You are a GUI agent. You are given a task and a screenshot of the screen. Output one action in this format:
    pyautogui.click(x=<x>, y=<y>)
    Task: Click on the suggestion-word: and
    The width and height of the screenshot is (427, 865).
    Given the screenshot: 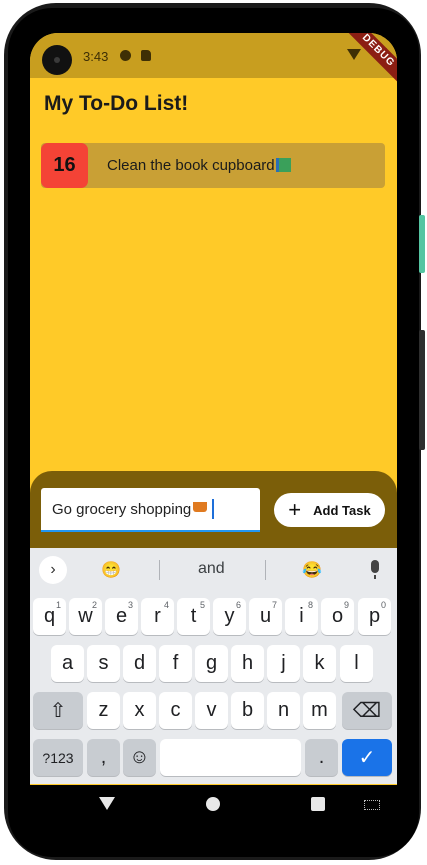 What is the action you would take?
    pyautogui.click(x=211, y=569)
    